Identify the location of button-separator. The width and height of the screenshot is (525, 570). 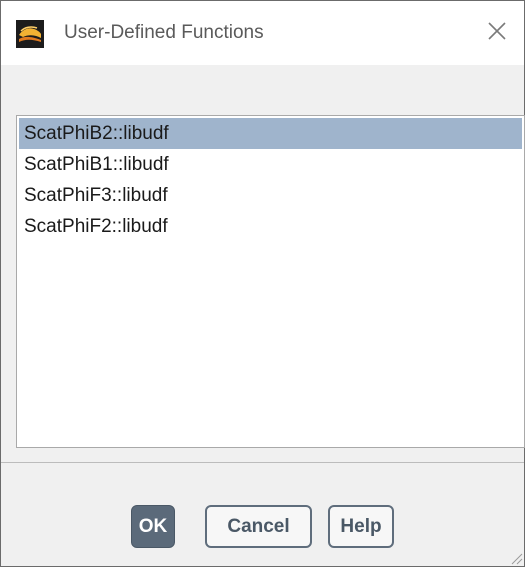
(262, 462).